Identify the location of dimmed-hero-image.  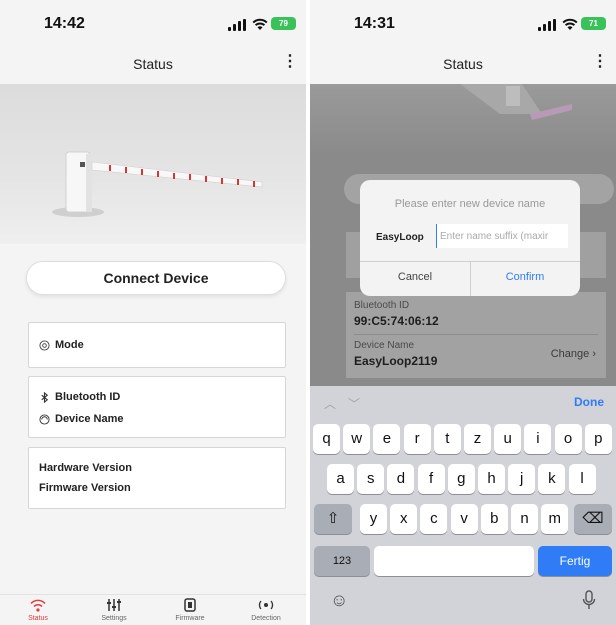
(463, 120).